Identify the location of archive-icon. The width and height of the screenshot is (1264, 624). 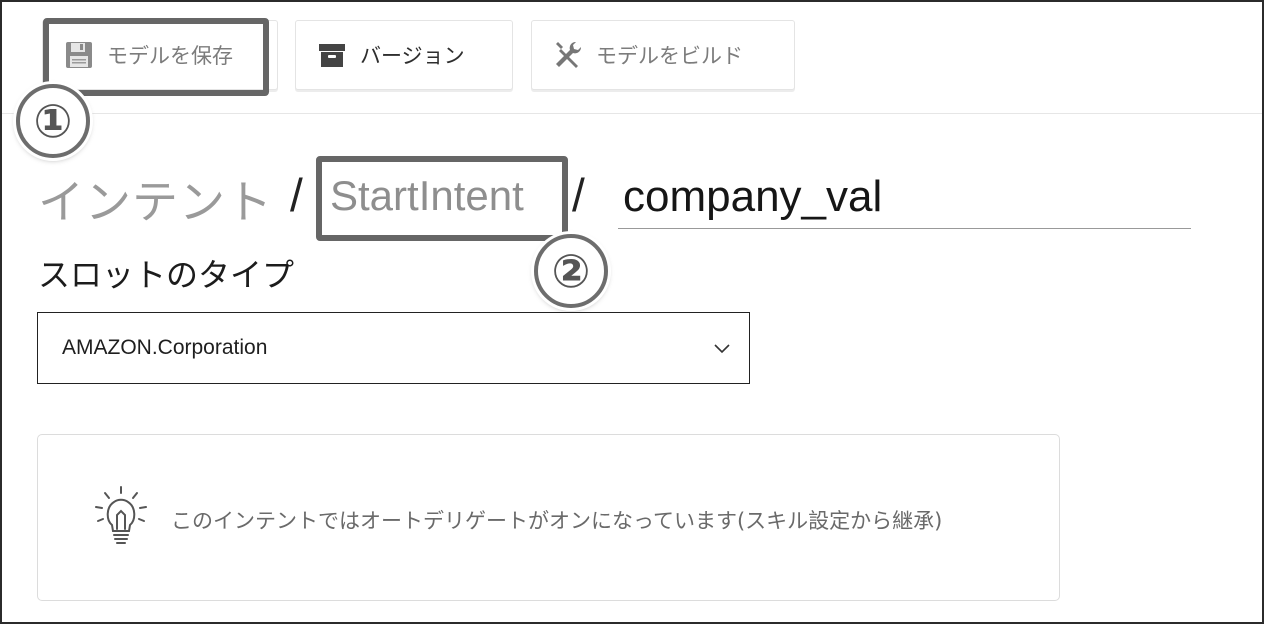
(332, 55).